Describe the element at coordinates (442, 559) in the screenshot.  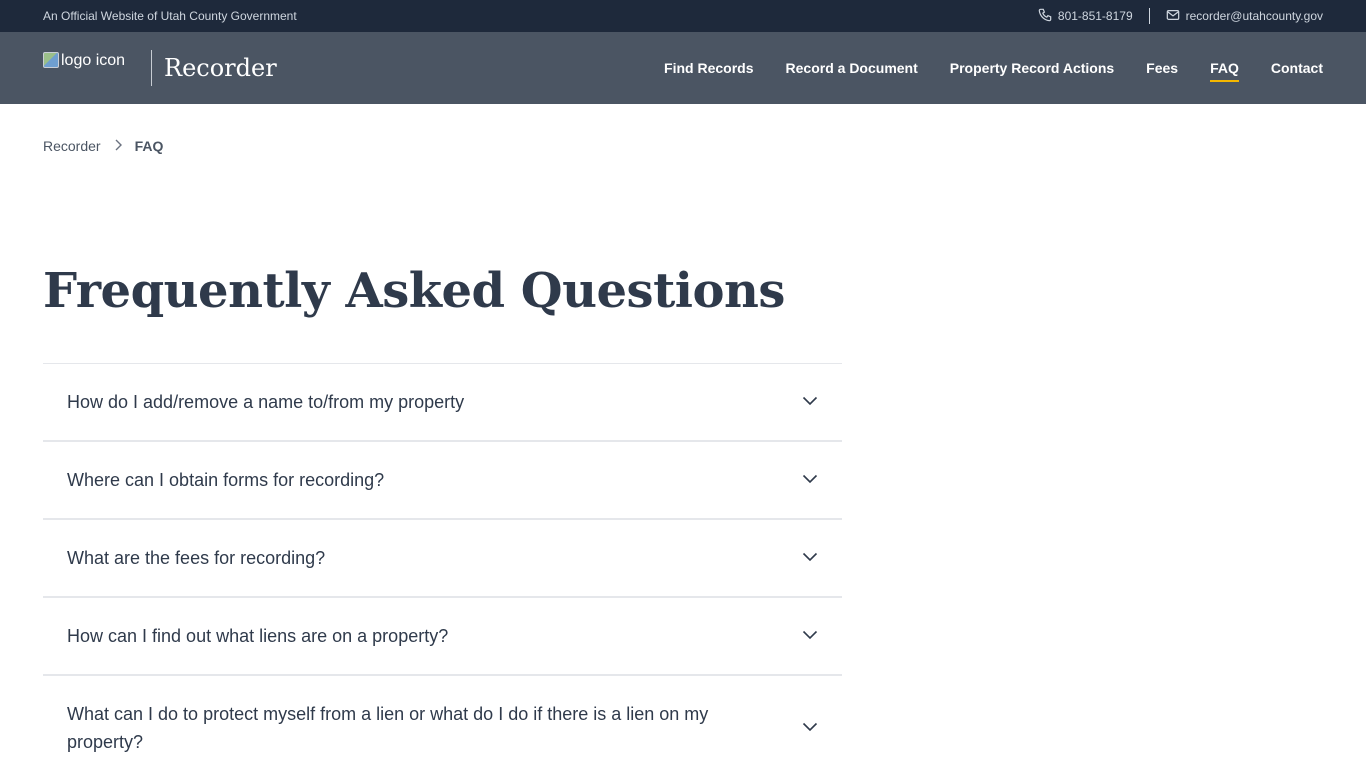
I see `faq-item: What are the fees for recording?` at that location.